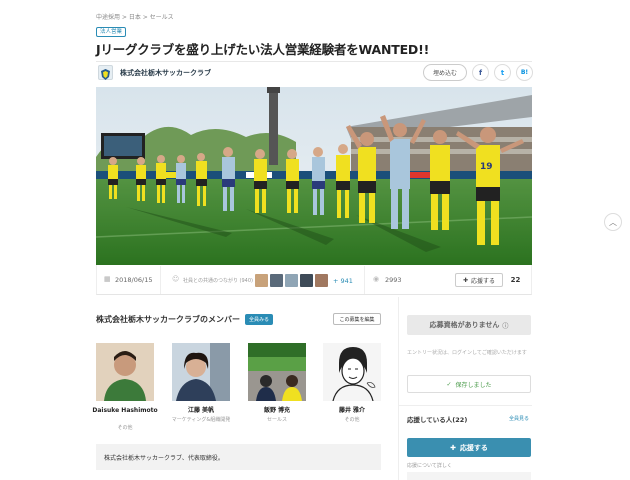  What do you see at coordinates (134, 280) in the screenshot?
I see `posted-date: 2018/06/15` at bounding box center [134, 280].